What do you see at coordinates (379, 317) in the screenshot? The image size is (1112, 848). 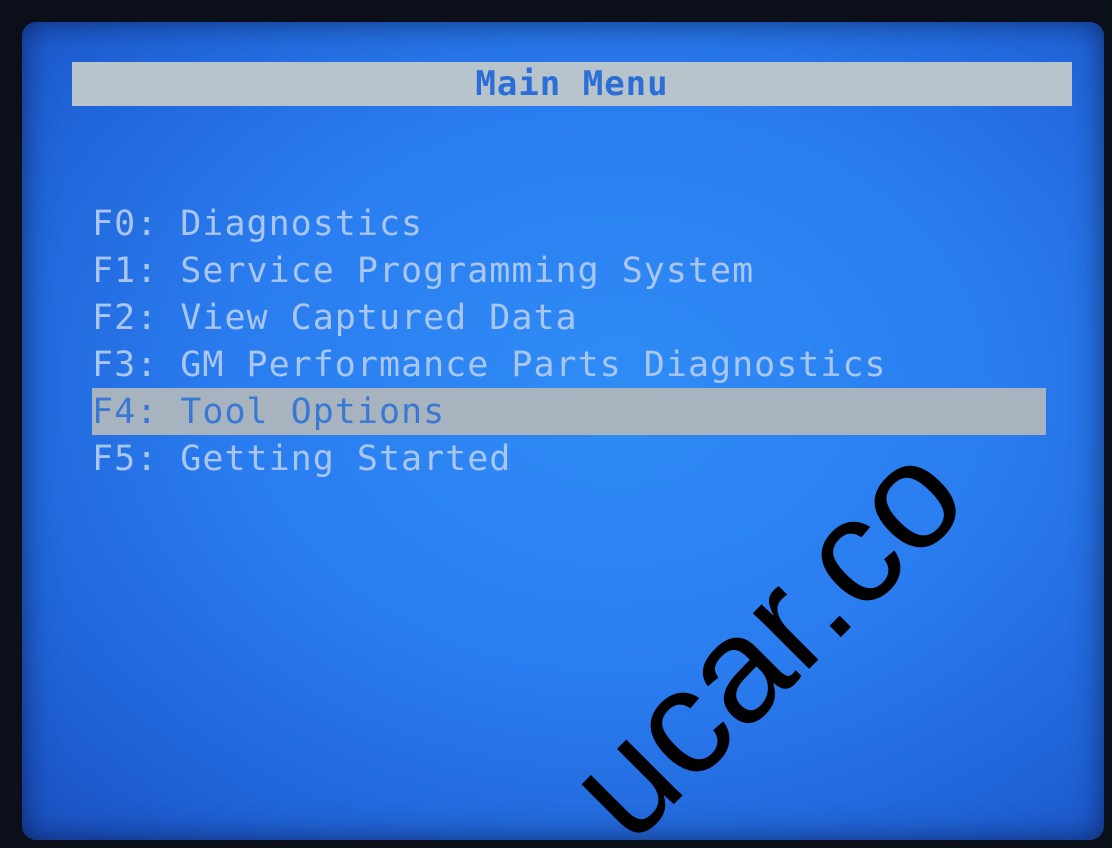 I see `menu-item-label: View Captured Data` at bounding box center [379, 317].